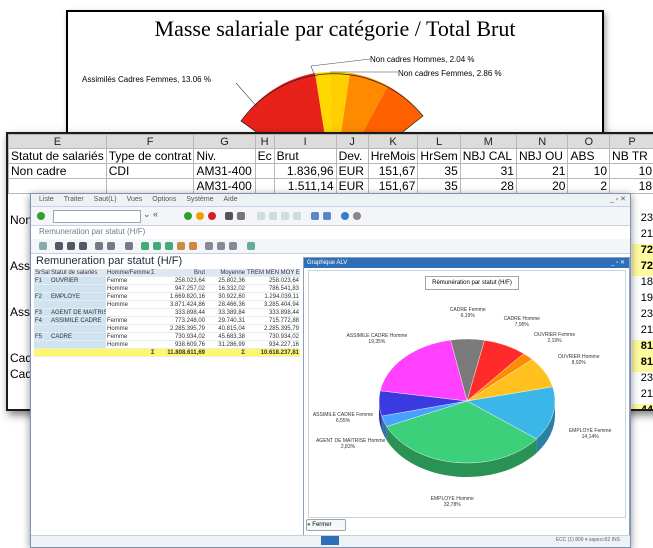  I want to click on grid-cell: 934.227,16, so click(273, 345).